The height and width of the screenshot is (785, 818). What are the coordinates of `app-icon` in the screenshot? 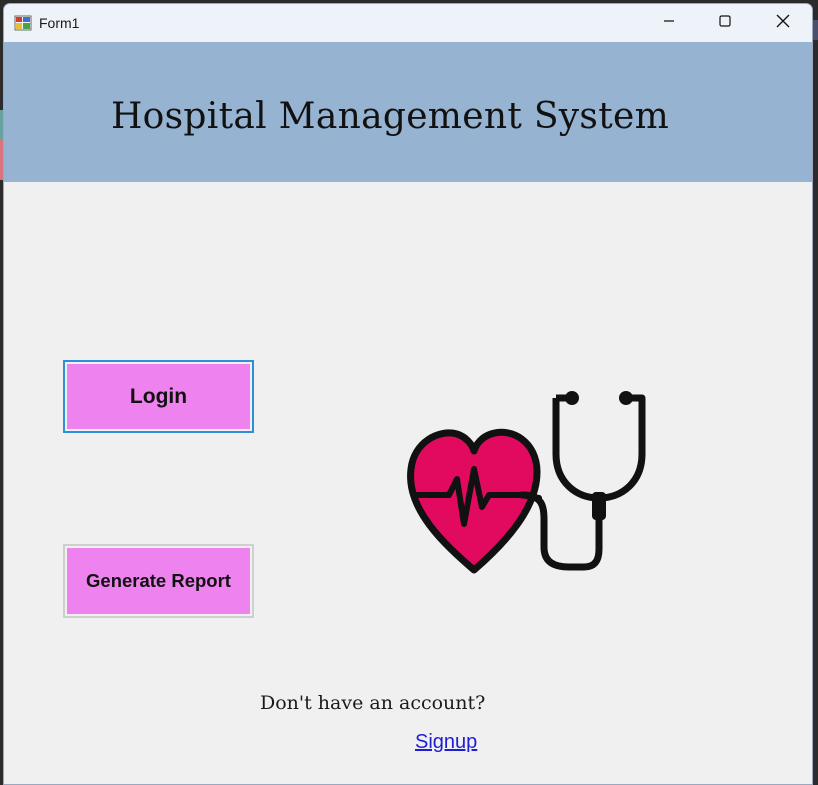 It's located at (23, 23).